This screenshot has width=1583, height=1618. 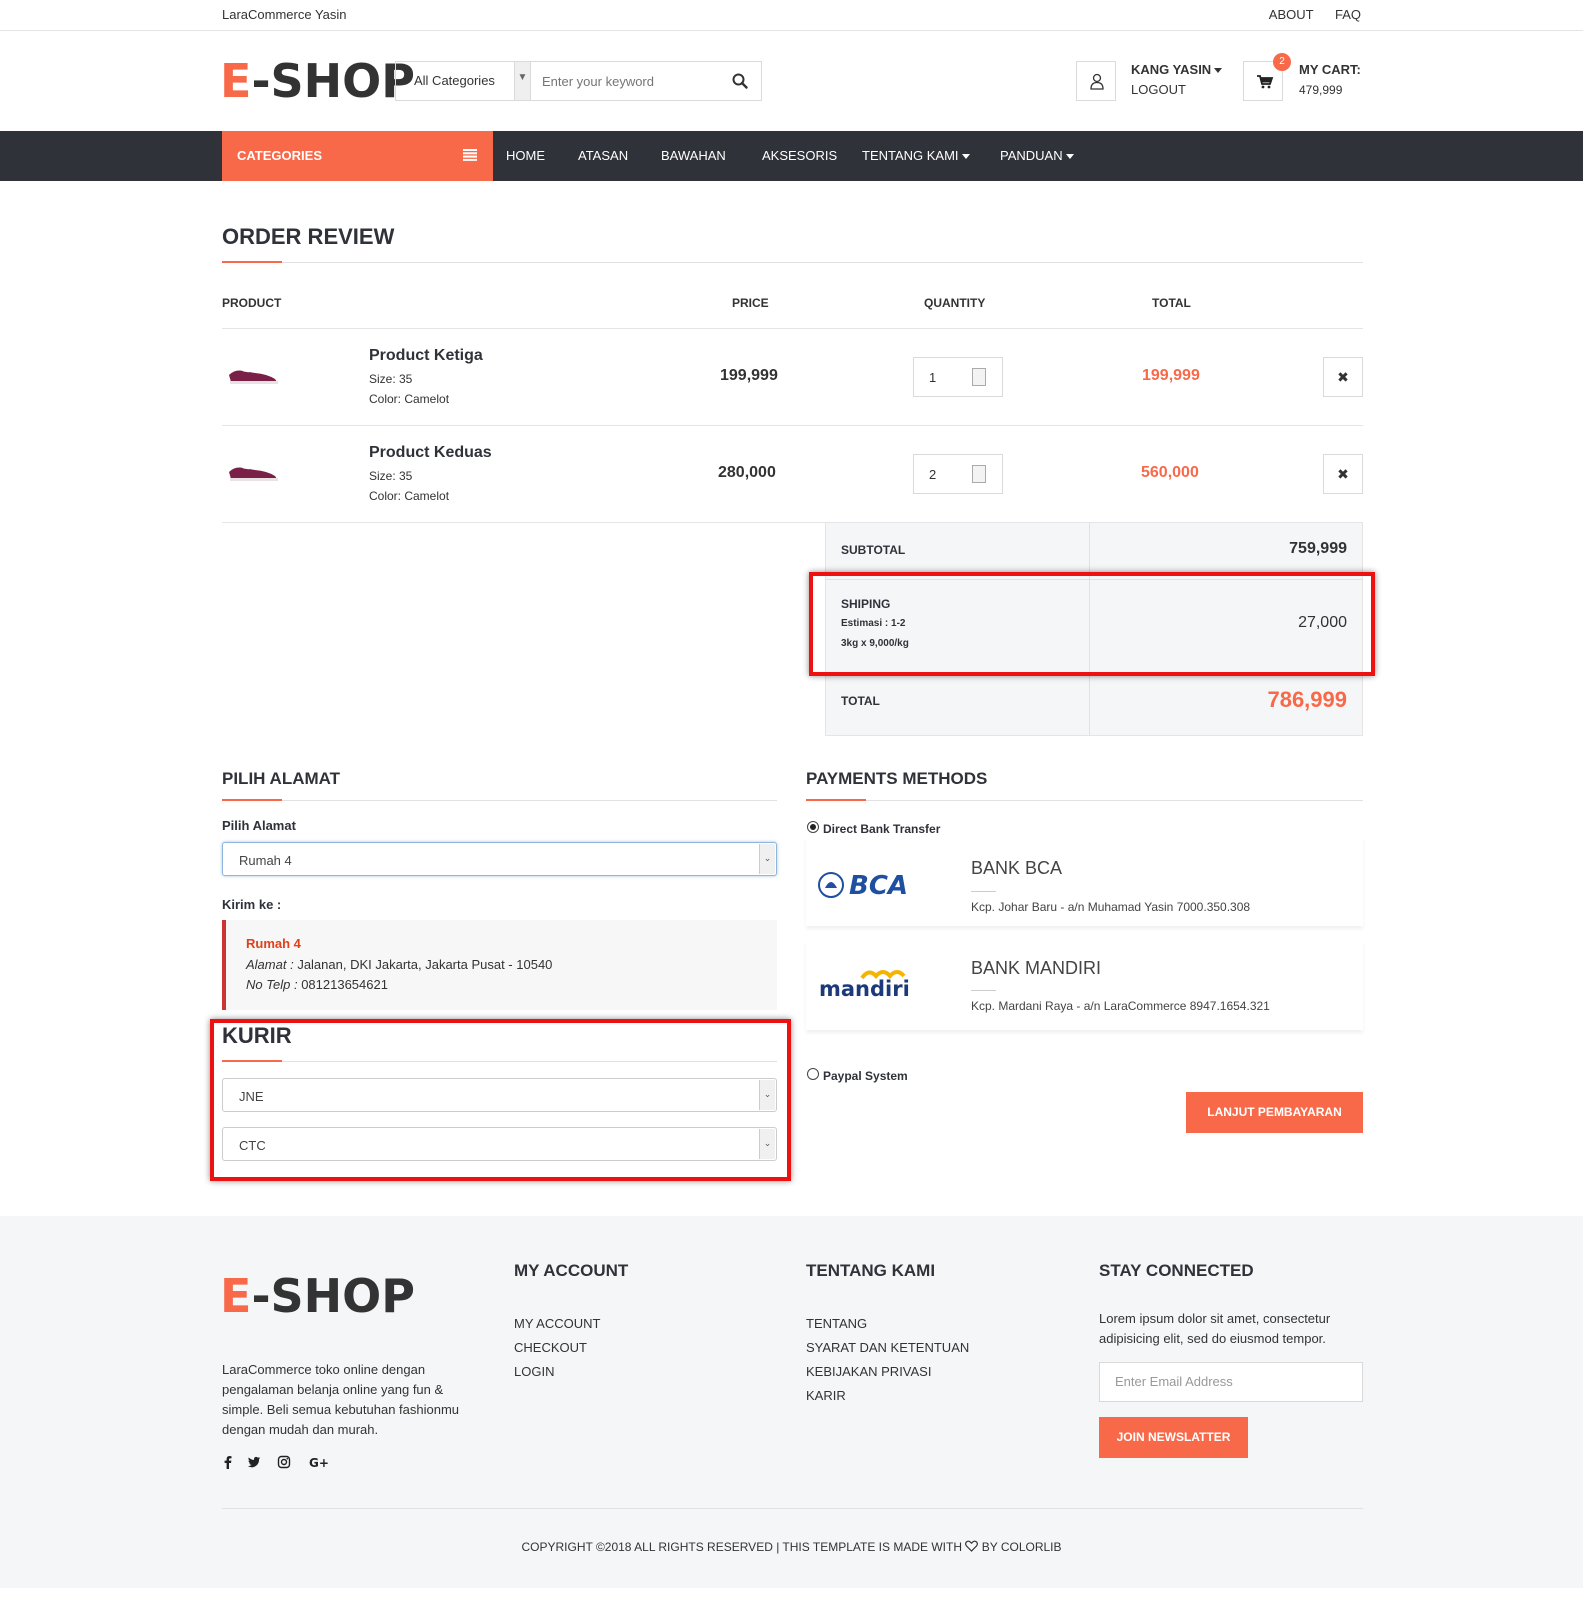 I want to click on payments-title: PAYMENTS METHODS, so click(x=897, y=778).